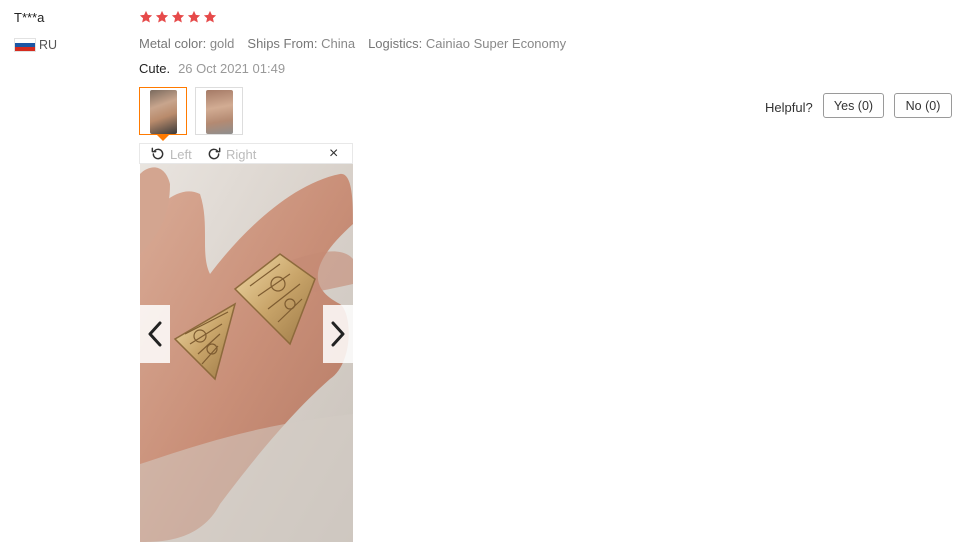 The width and height of the screenshot is (961, 551). What do you see at coordinates (181, 154) in the screenshot?
I see `rotate-left-label: Left` at bounding box center [181, 154].